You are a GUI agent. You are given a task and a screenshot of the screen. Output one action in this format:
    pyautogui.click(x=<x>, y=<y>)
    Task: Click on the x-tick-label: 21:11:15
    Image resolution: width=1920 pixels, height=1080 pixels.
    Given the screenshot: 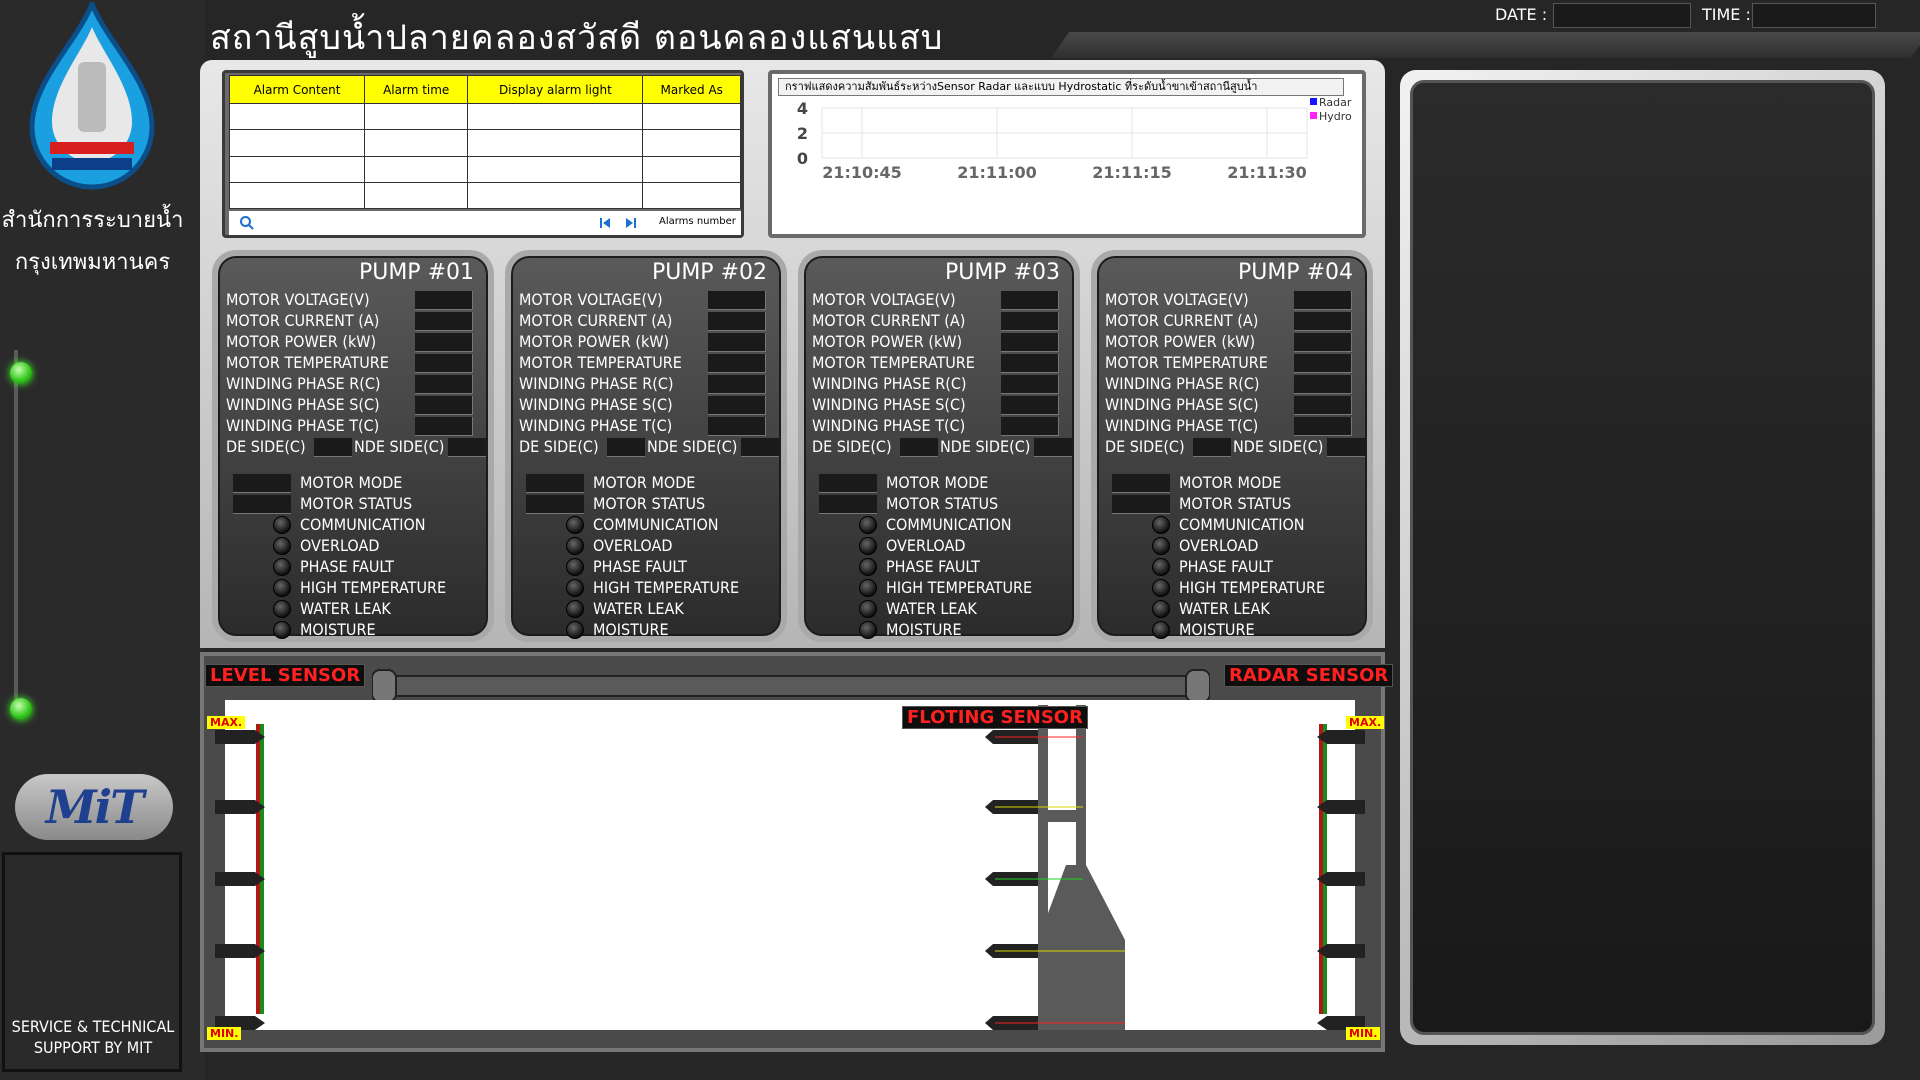 What is the action you would take?
    pyautogui.click(x=1132, y=172)
    